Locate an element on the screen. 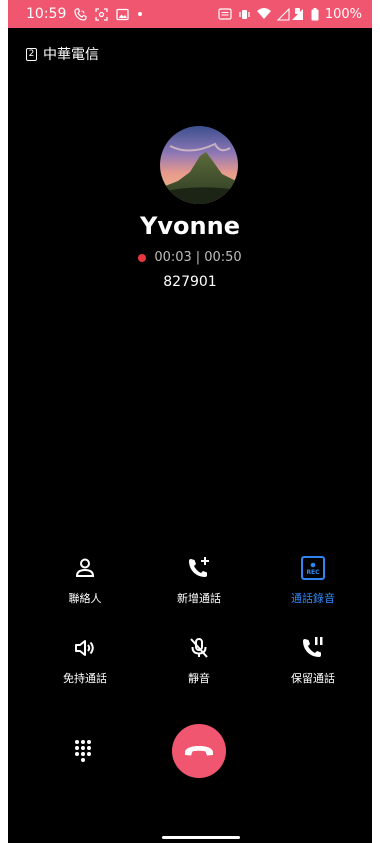 The width and height of the screenshot is (380, 843). wifi-call-icon is located at coordinates (80, 14).